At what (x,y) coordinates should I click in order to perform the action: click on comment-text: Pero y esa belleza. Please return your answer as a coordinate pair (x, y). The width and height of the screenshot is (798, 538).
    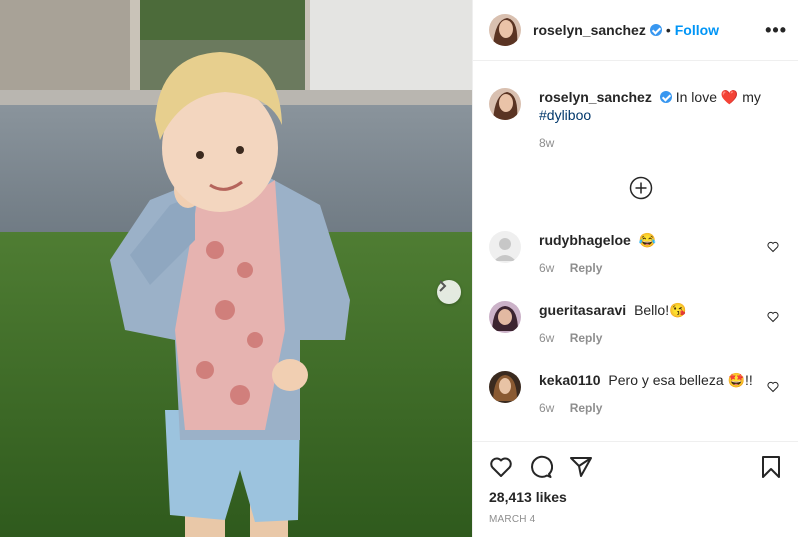
    Looking at the image, I should click on (666, 380).